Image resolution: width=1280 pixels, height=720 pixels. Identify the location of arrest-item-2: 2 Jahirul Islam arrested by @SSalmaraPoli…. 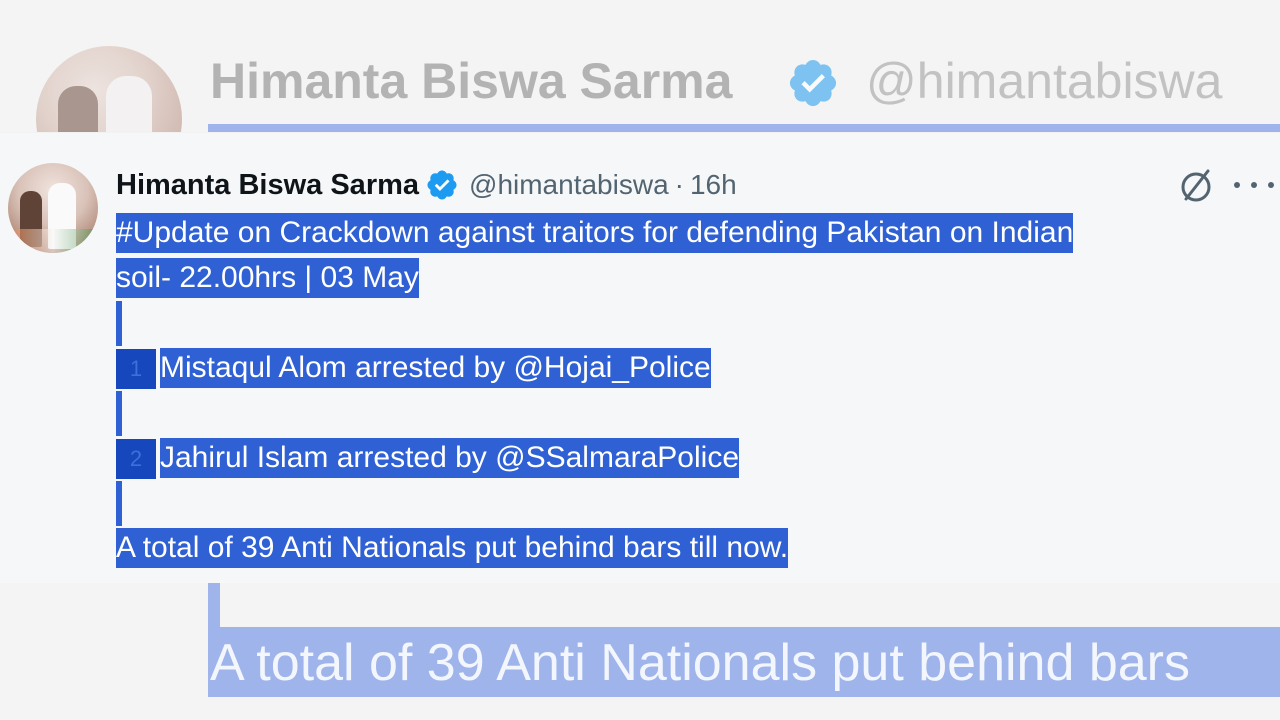
(691, 458).